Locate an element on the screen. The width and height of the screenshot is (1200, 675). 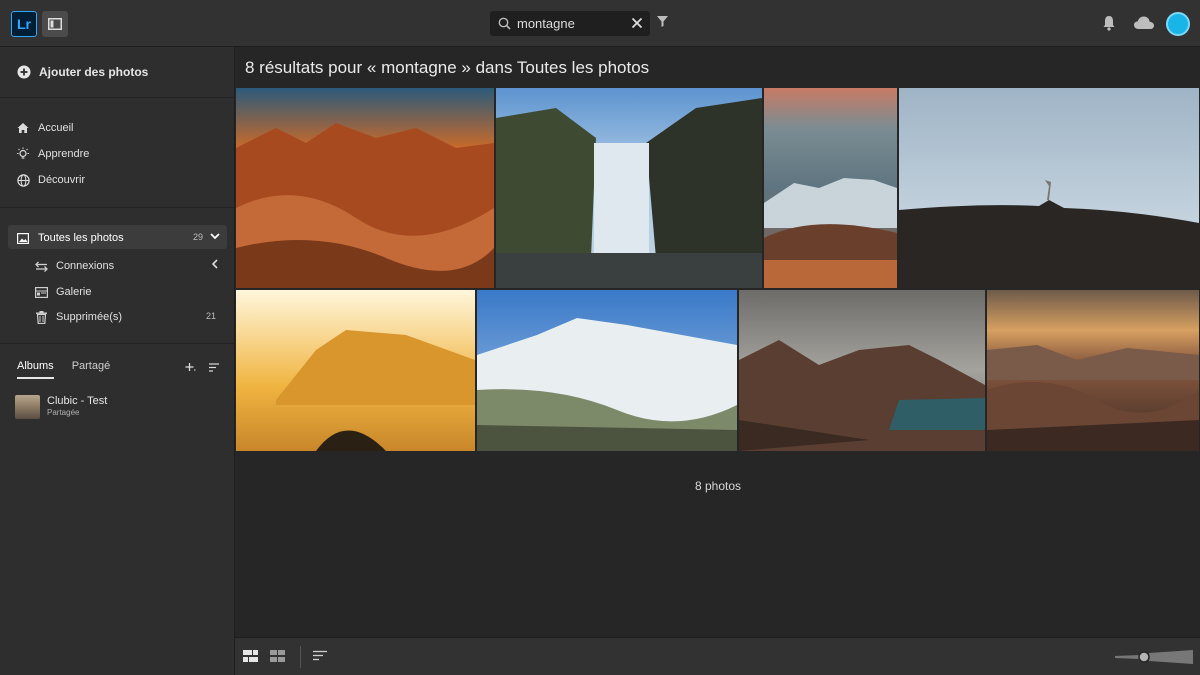
nav-discover-label: Découvrir is located at coordinates (62, 180).